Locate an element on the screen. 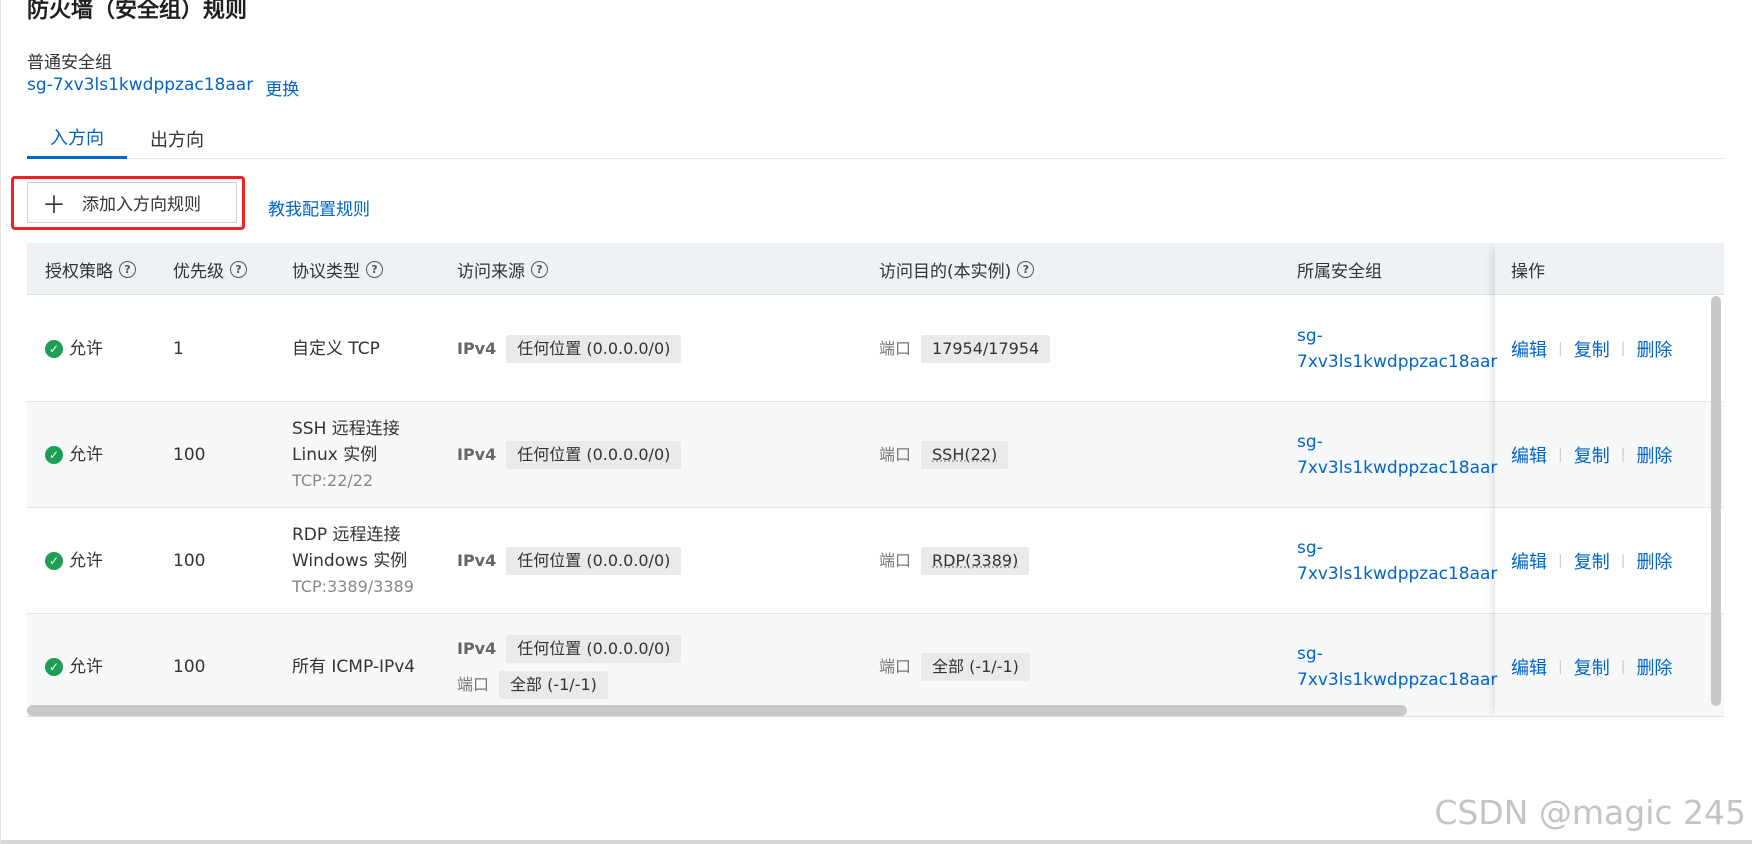 This screenshot has width=1752, height=844. ops-cell: 编辑 | 复制 | 删除 is located at coordinates (1591, 349).